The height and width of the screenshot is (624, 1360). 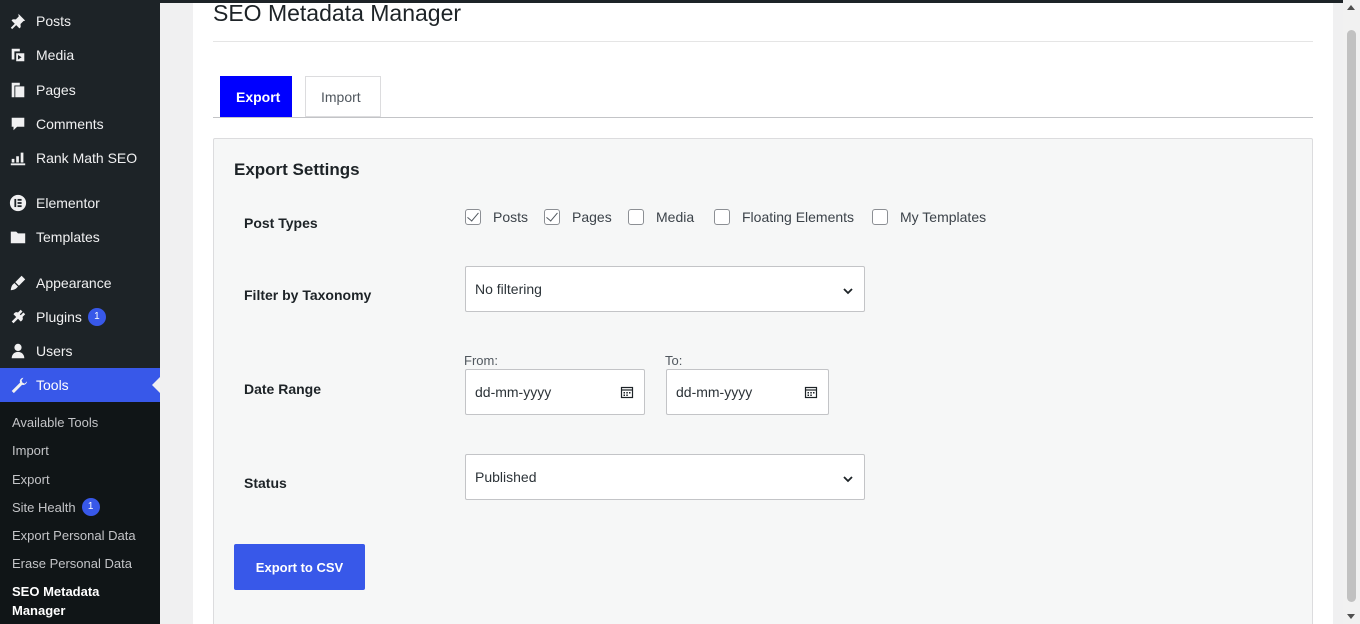 What do you see at coordinates (18, 21) in the screenshot?
I see `pin-icon` at bounding box center [18, 21].